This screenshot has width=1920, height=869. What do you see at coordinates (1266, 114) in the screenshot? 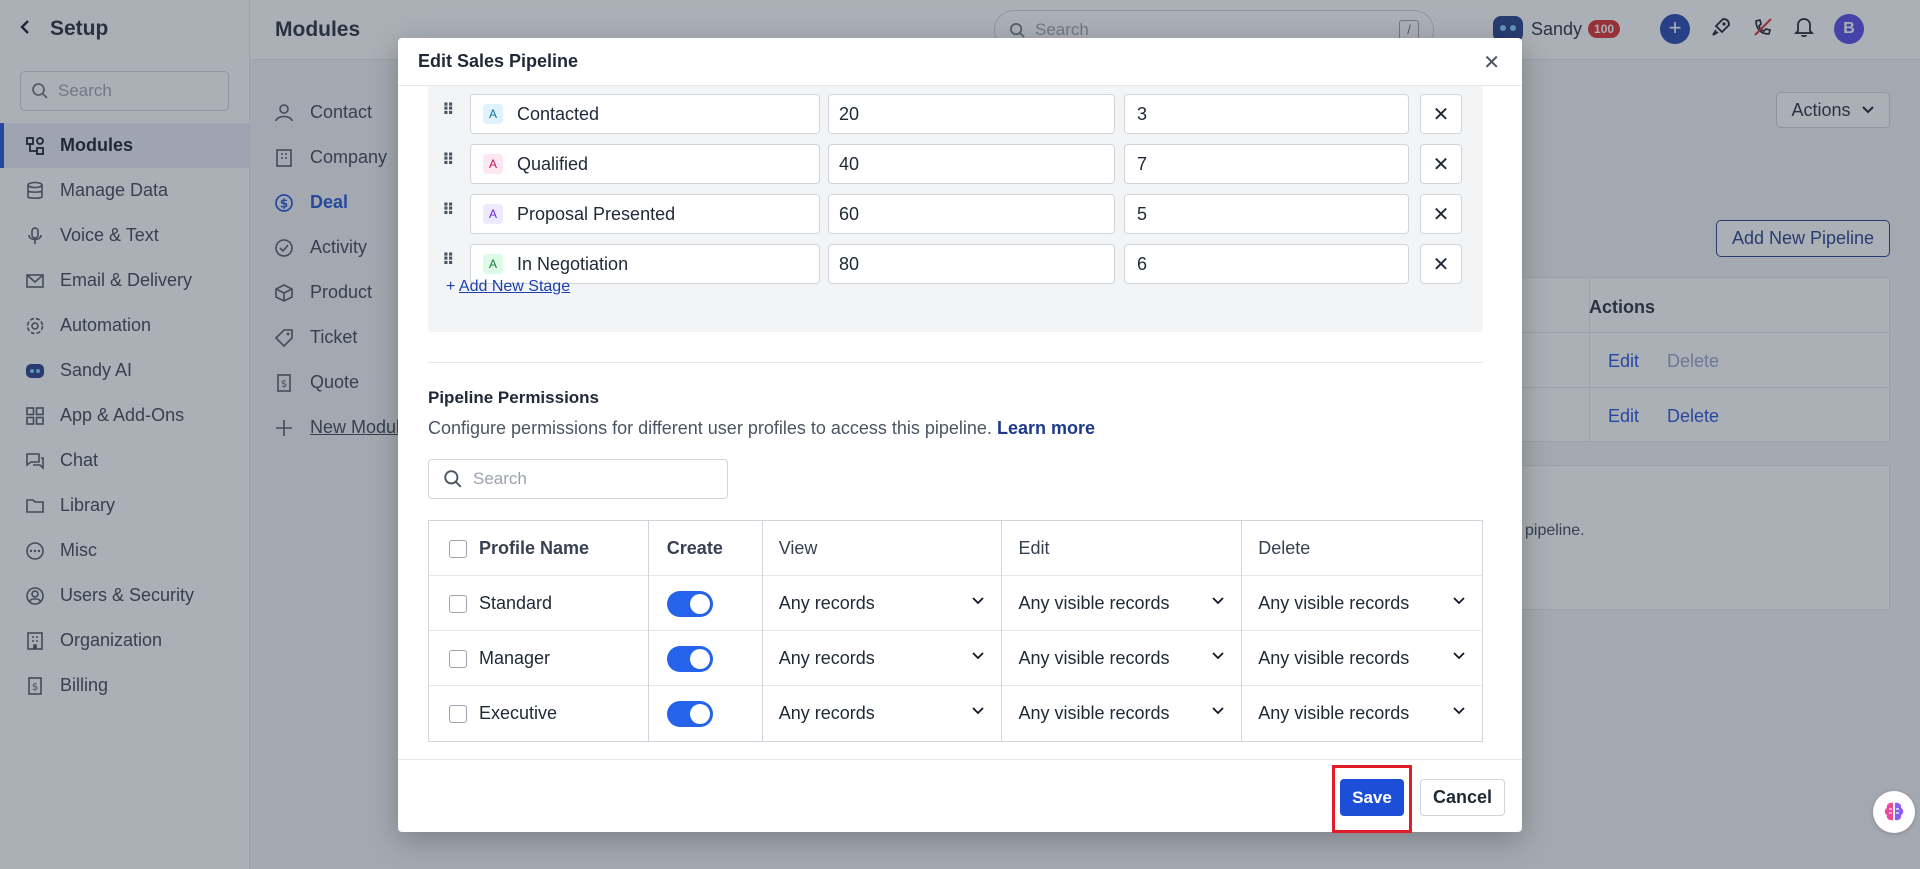
I see `stage-days-input: 3` at bounding box center [1266, 114].